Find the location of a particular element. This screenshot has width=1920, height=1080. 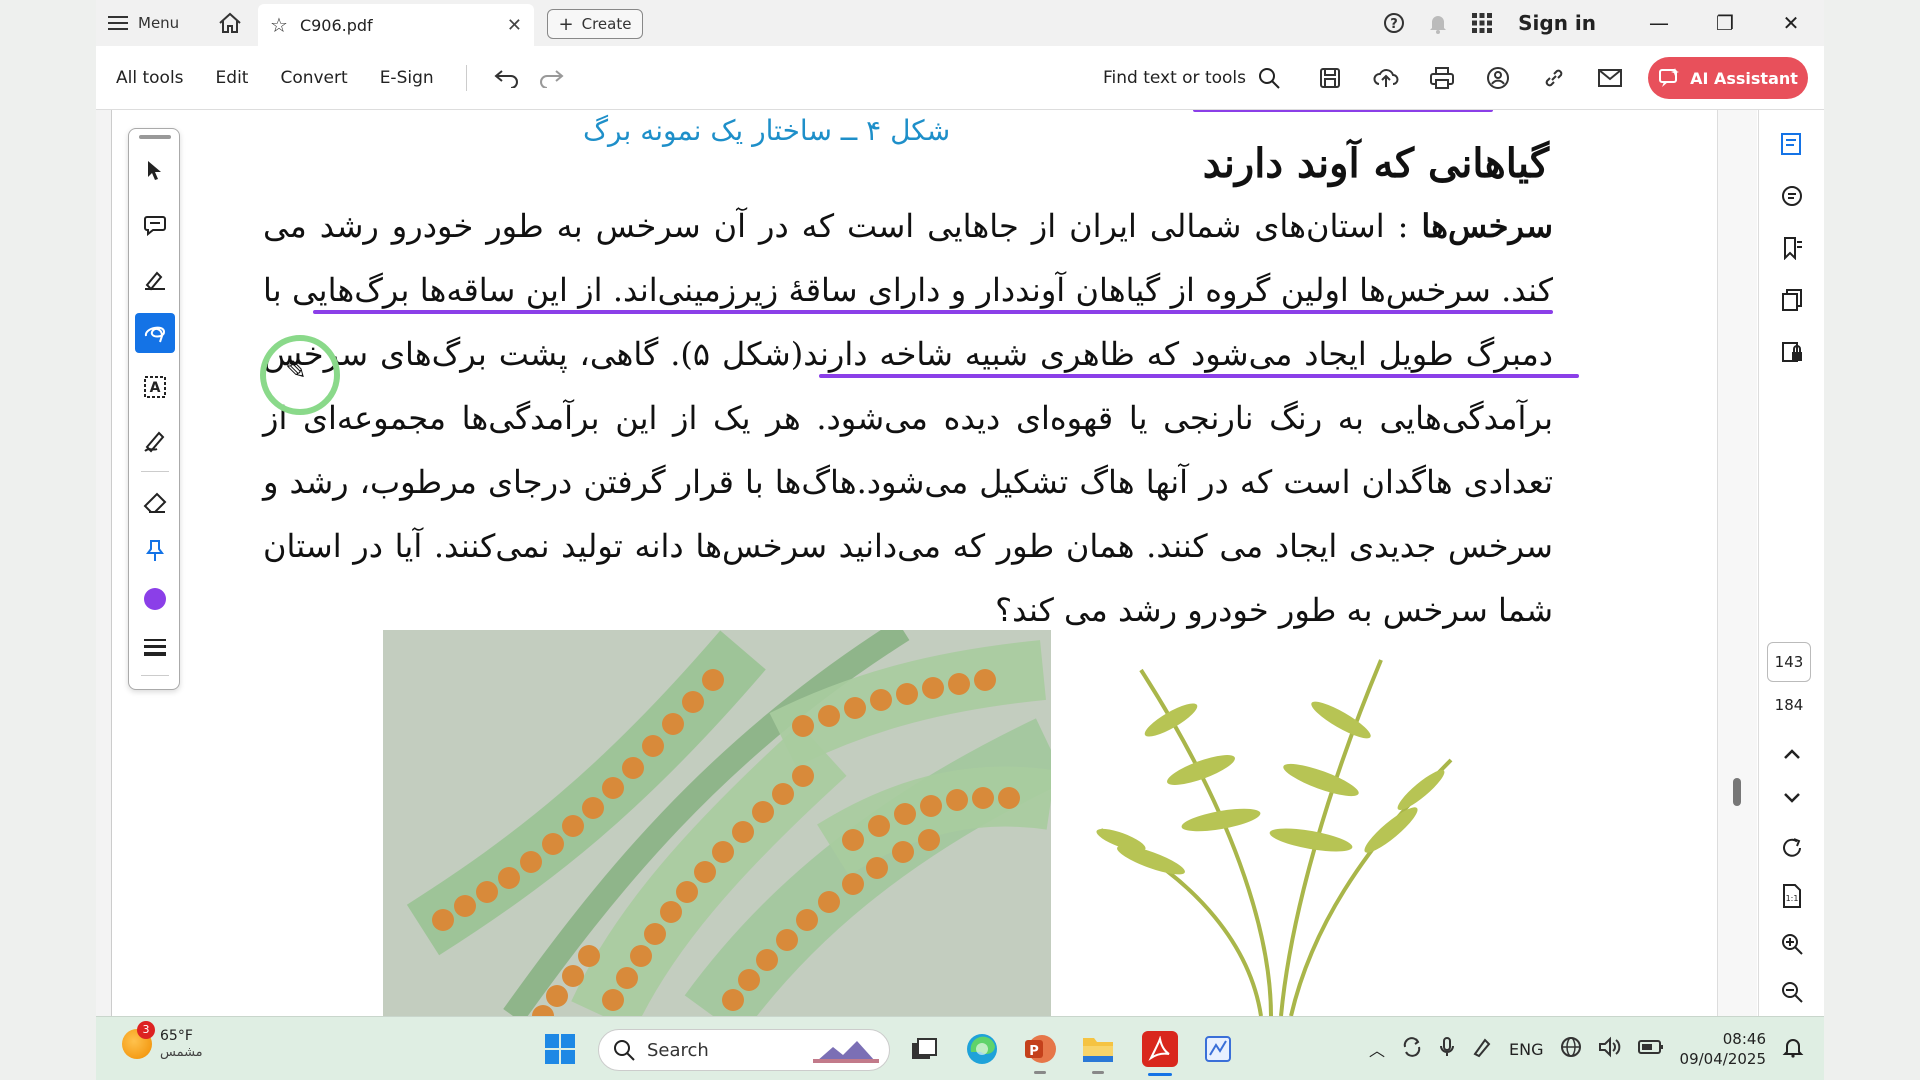

volume-icon is located at coordinates (1610, 1049).